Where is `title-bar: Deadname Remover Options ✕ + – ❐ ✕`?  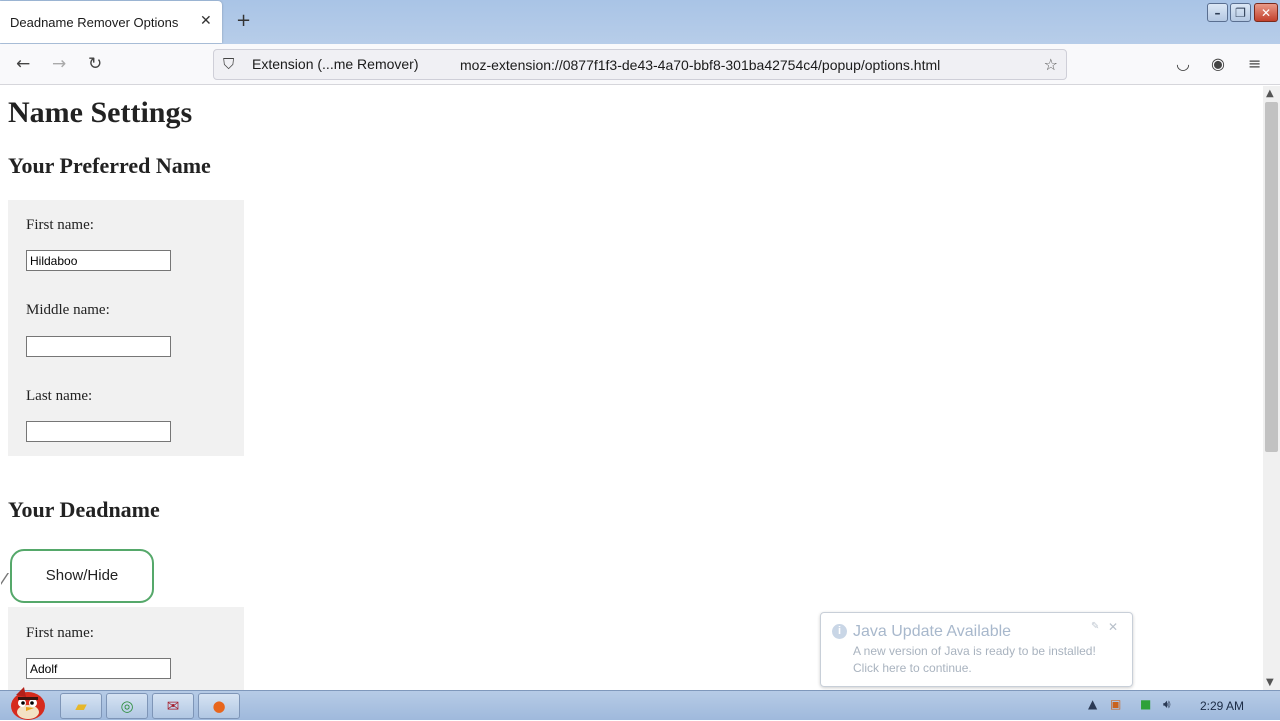
title-bar: Deadname Remover Options ✕ + – ❐ ✕ is located at coordinates (640, 22).